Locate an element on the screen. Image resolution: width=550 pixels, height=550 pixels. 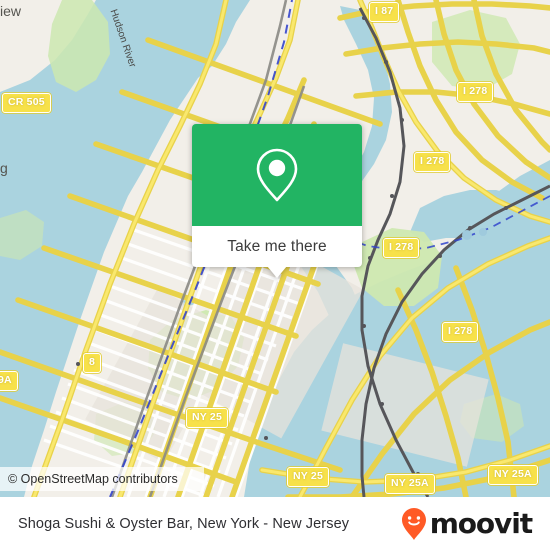
moovit-pin-icon is located at coordinates (413, 523).